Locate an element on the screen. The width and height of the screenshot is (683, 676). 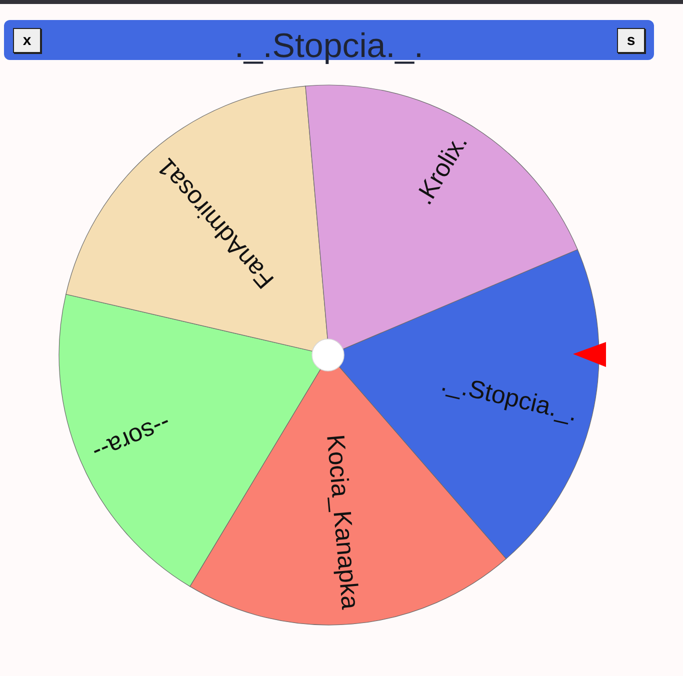
close-button: x is located at coordinates (27, 40).